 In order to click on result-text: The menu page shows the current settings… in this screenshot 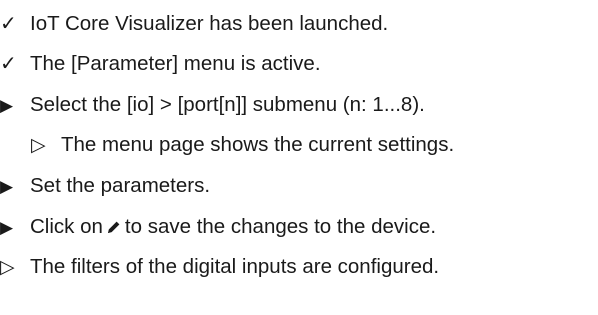, I will do `click(258, 144)`.